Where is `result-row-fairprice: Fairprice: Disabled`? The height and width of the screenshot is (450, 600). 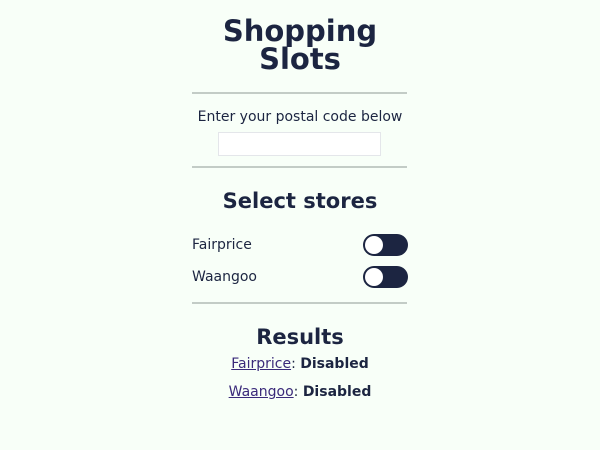 result-row-fairprice: Fairprice: Disabled is located at coordinates (300, 364).